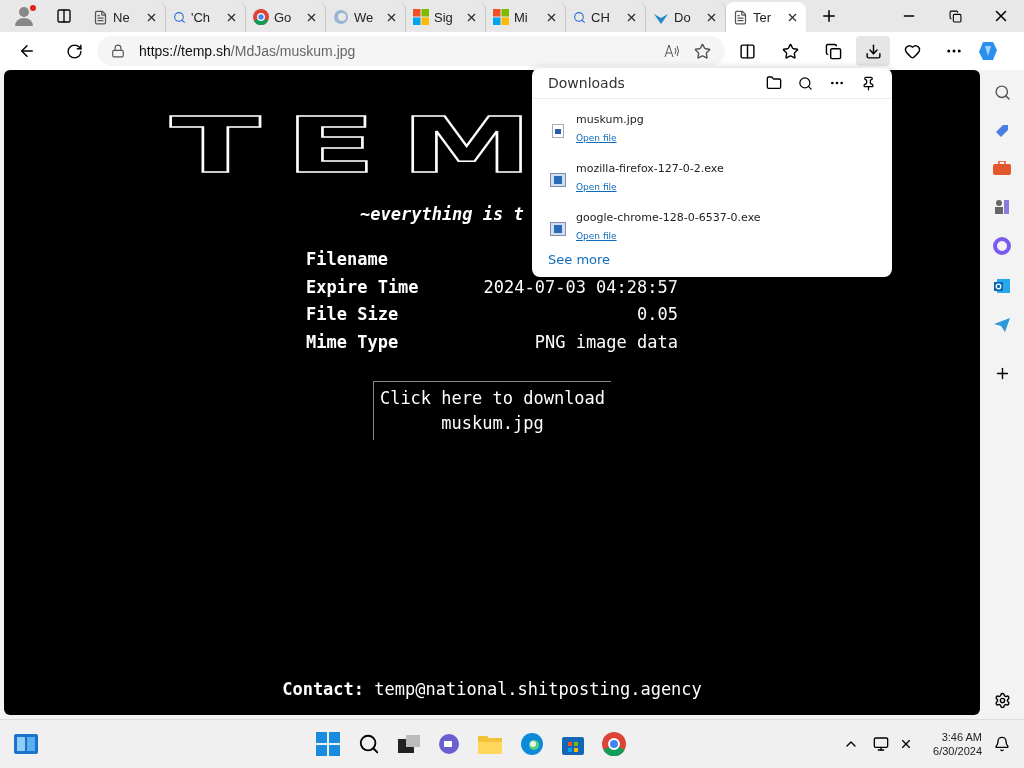 Image resolution: width=1024 pixels, height=768 pixels. What do you see at coordinates (868, 83) in the screenshot?
I see `pin-icon` at bounding box center [868, 83].